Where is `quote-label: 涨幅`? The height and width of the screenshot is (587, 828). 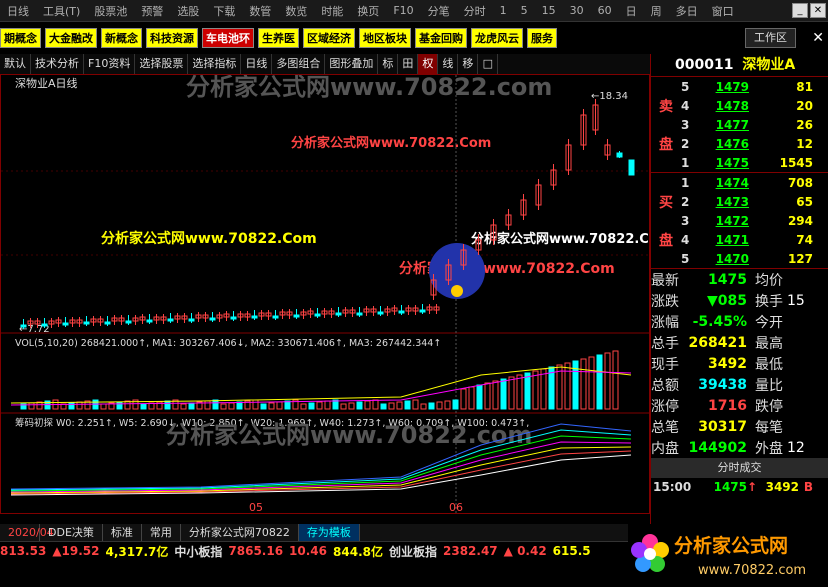
quote-label: 涨幅 is located at coordinates (665, 322).